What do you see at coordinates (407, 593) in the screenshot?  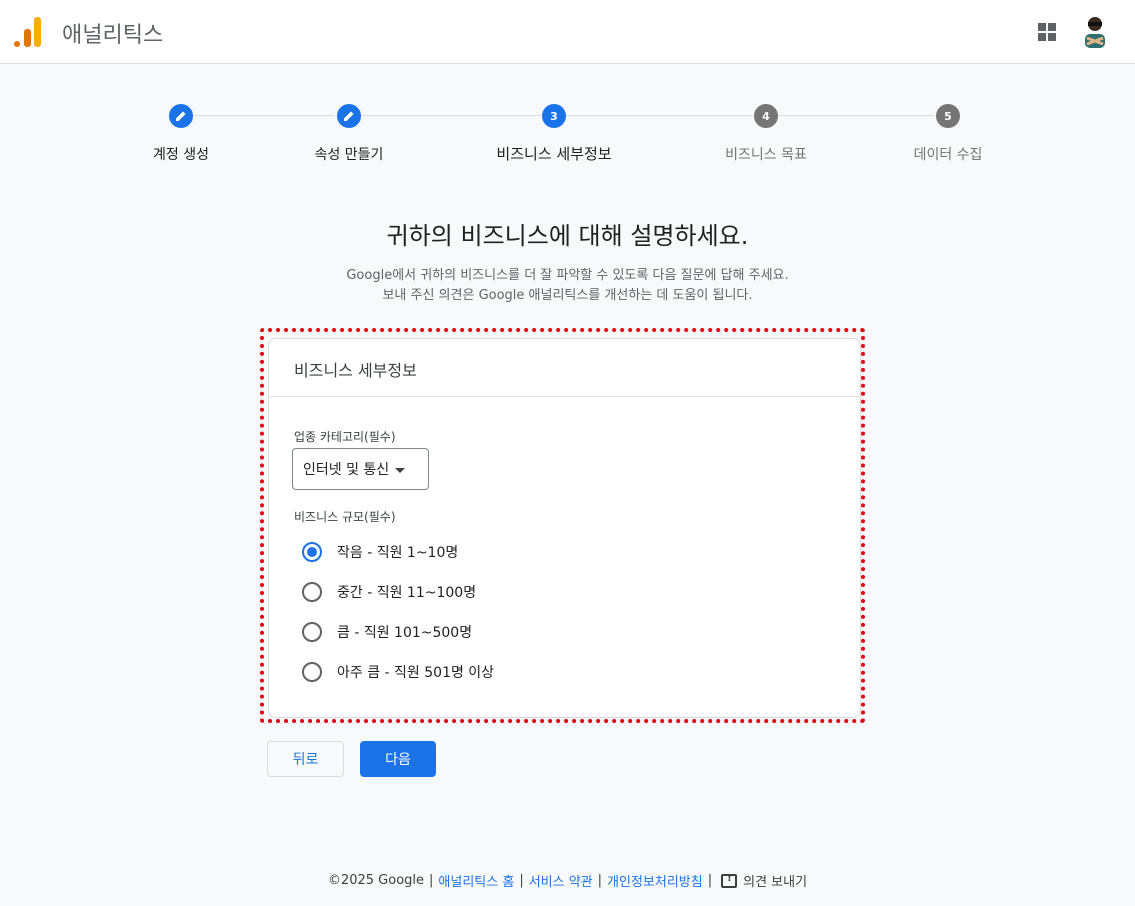 I see `size-option-label: 중간 - 직원 11~100명` at bounding box center [407, 593].